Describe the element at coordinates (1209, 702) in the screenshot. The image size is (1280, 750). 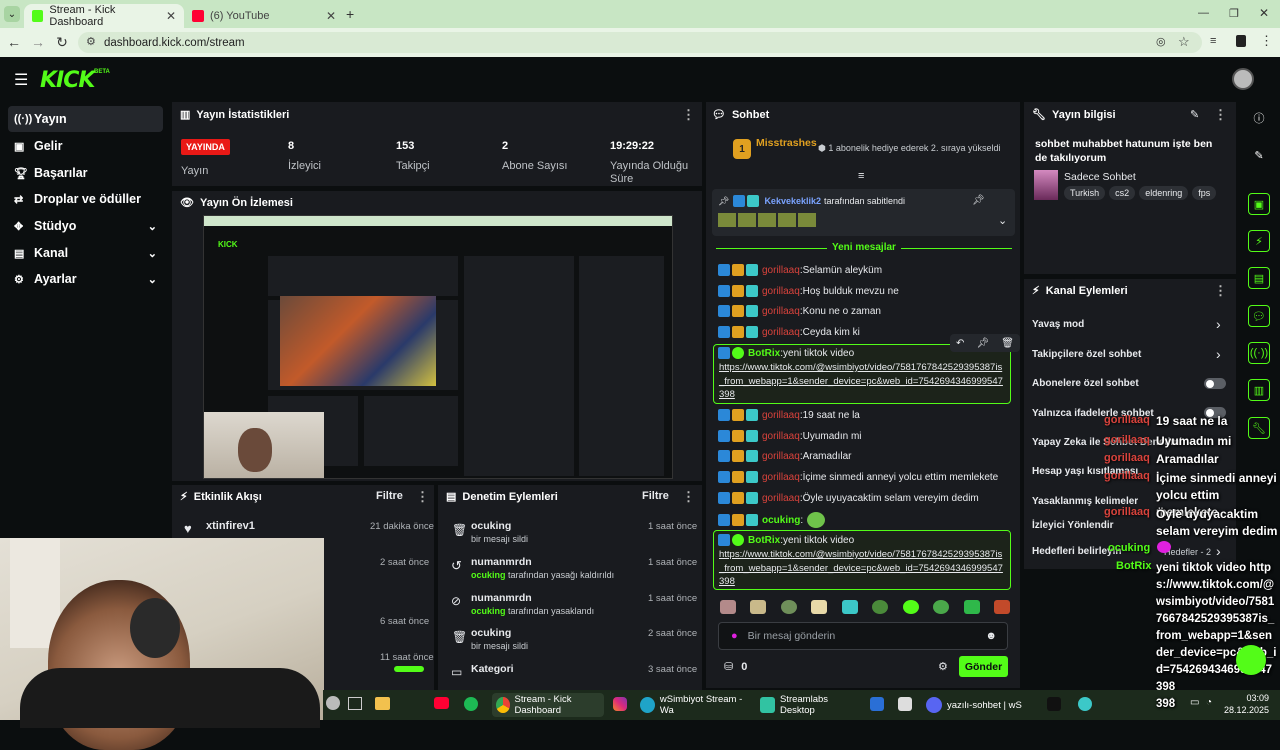
I see `network-icon: ◔` at that location.